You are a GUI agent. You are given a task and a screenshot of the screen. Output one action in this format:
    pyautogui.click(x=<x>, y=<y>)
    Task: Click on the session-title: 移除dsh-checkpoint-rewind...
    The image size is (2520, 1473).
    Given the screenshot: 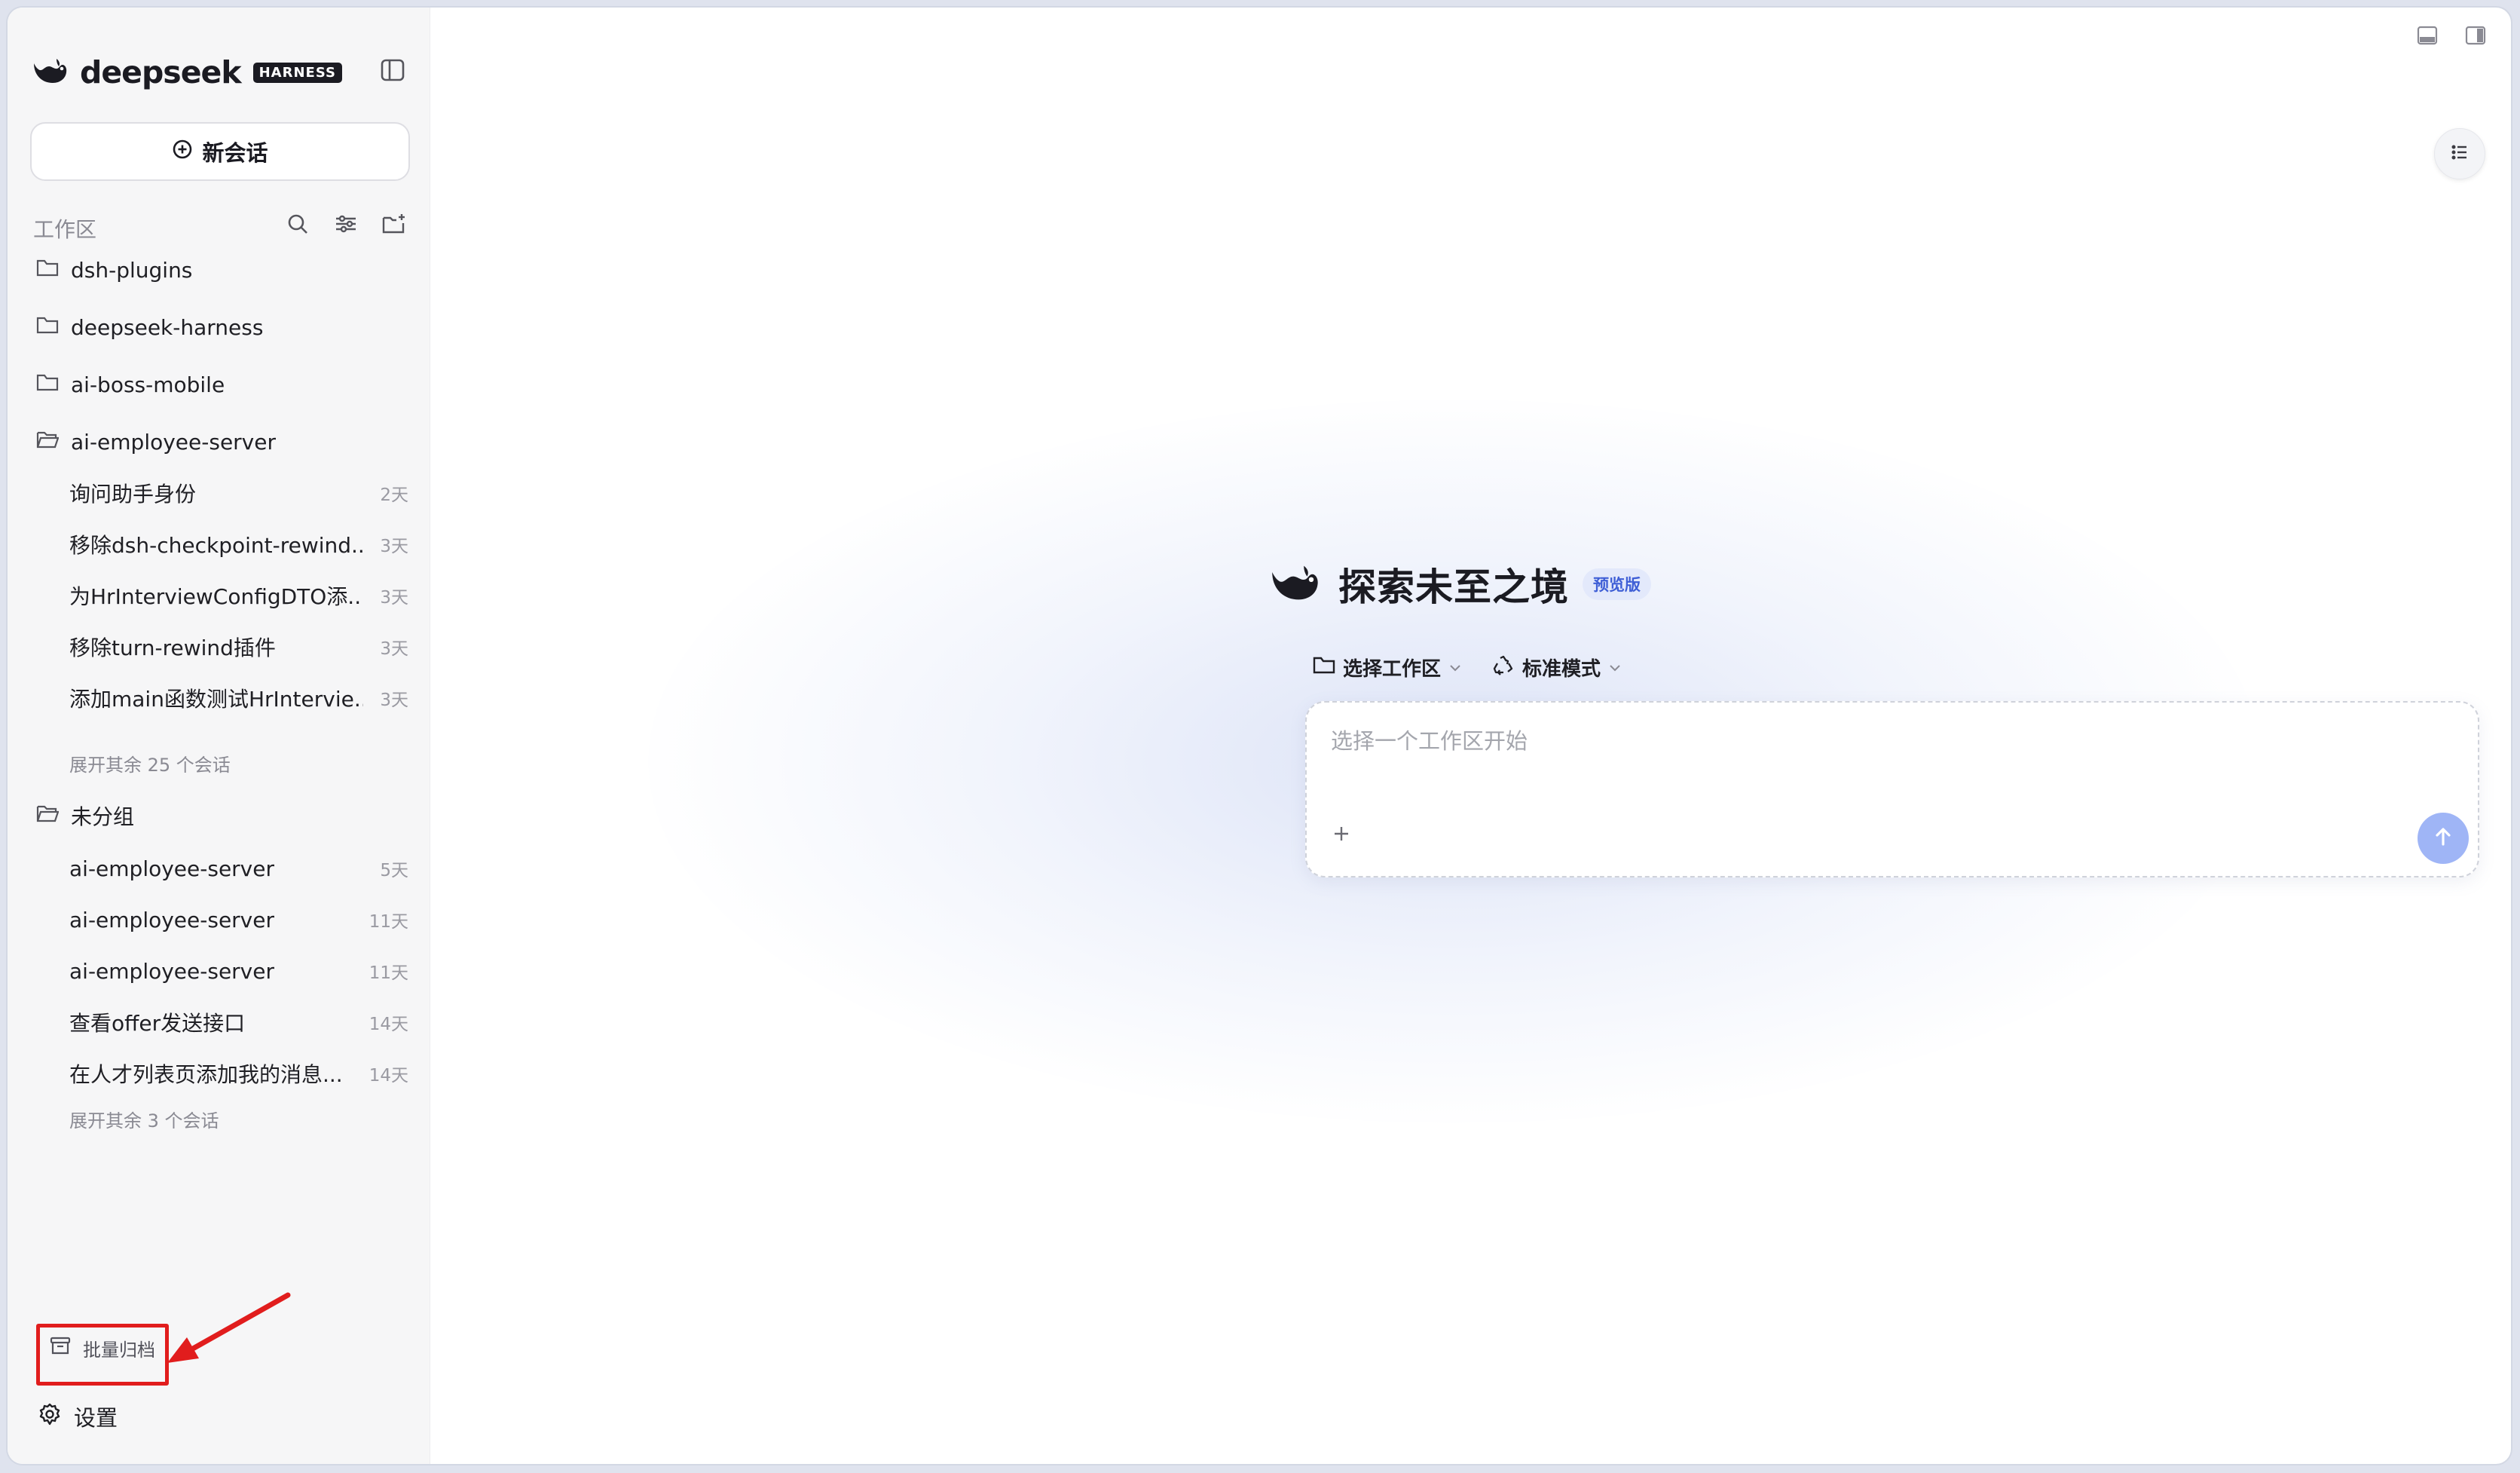 What is the action you would take?
    pyautogui.click(x=216, y=545)
    